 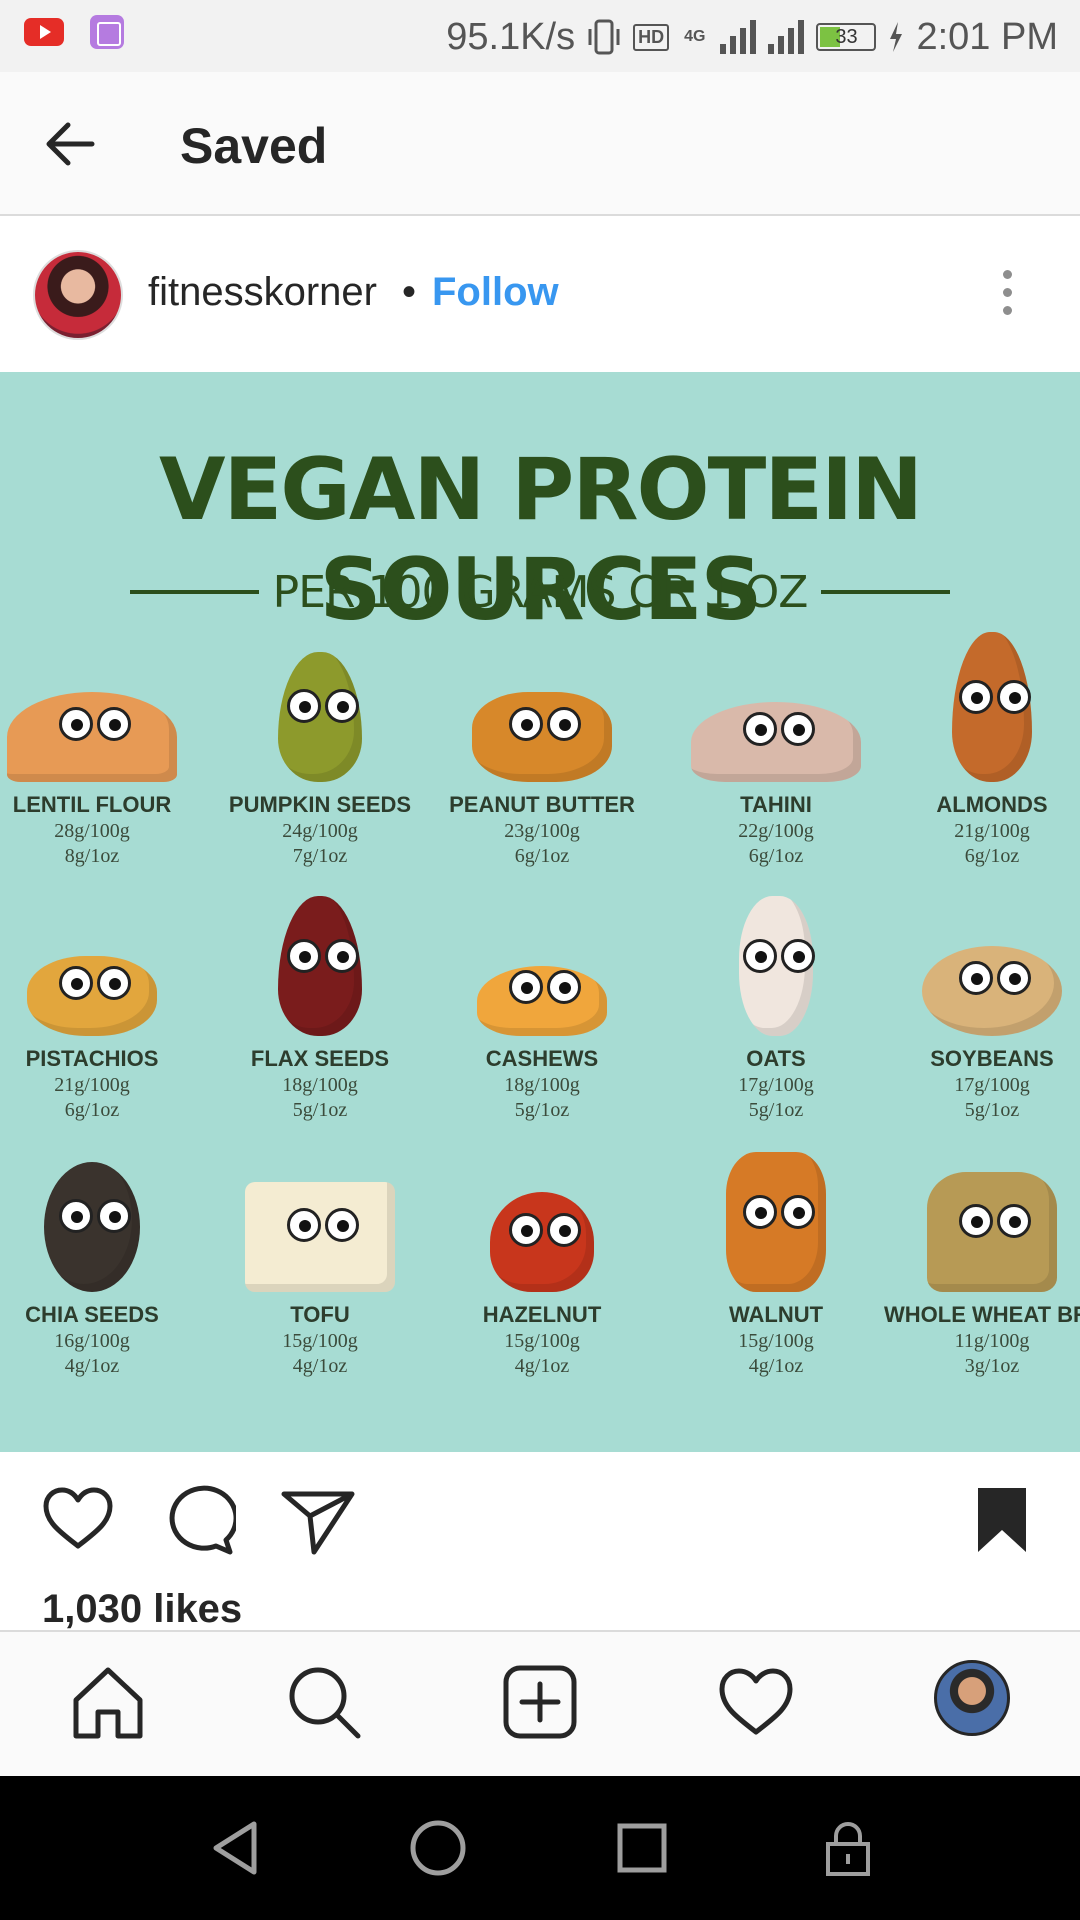 I want to click on app-header: Saved, so click(x=540, y=144).